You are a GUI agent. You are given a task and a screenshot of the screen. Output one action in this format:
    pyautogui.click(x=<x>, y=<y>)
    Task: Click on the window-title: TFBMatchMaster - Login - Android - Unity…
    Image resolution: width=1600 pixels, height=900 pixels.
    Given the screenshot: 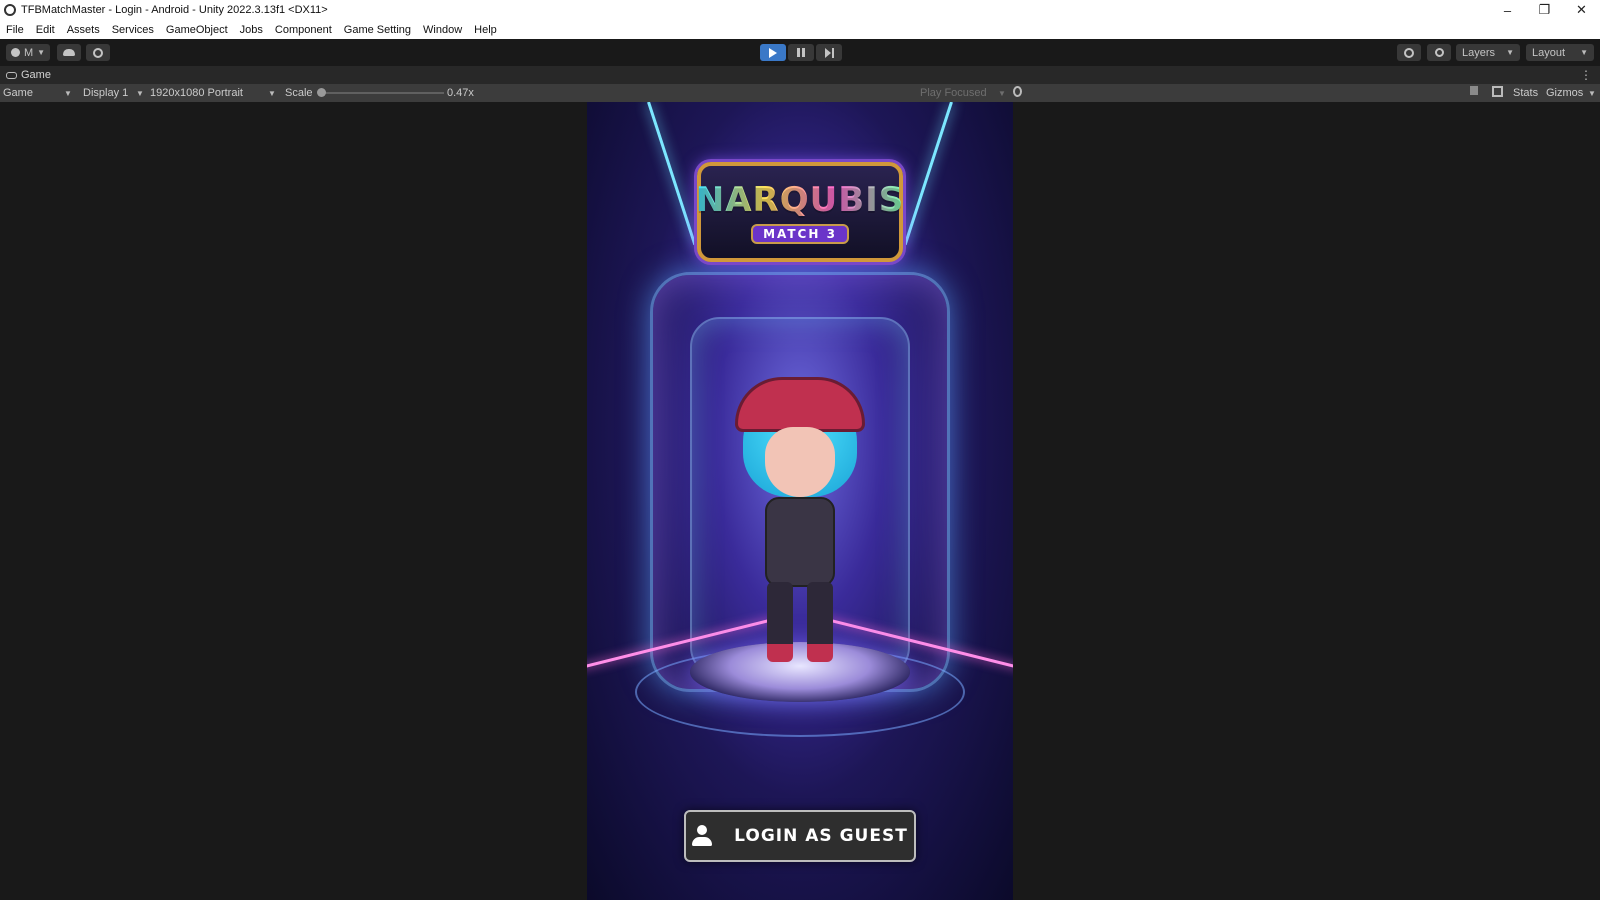 What is the action you would take?
    pyautogui.click(x=174, y=10)
    